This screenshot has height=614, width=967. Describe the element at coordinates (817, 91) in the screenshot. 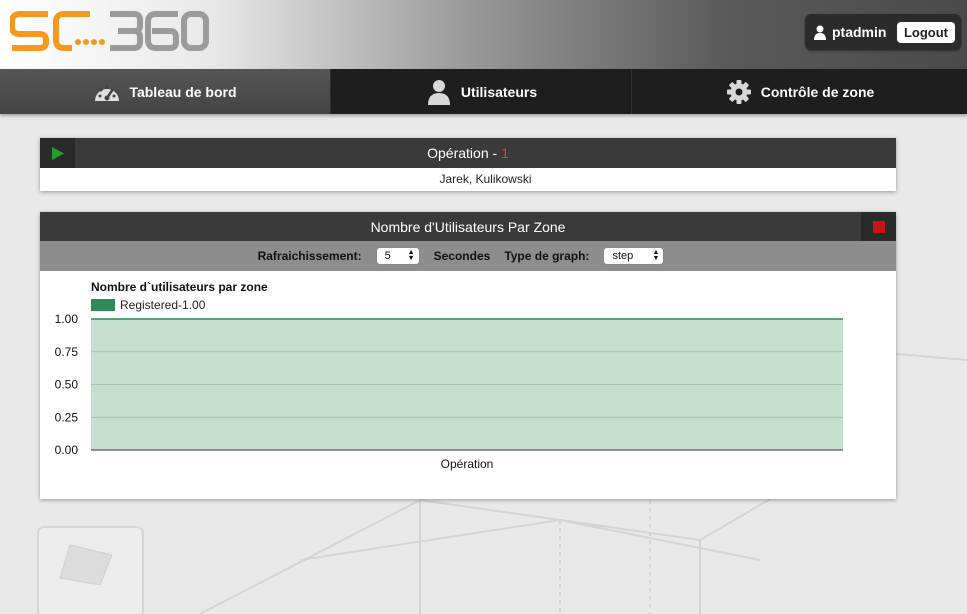

I see `tab-label: Contrôle de zone` at that location.